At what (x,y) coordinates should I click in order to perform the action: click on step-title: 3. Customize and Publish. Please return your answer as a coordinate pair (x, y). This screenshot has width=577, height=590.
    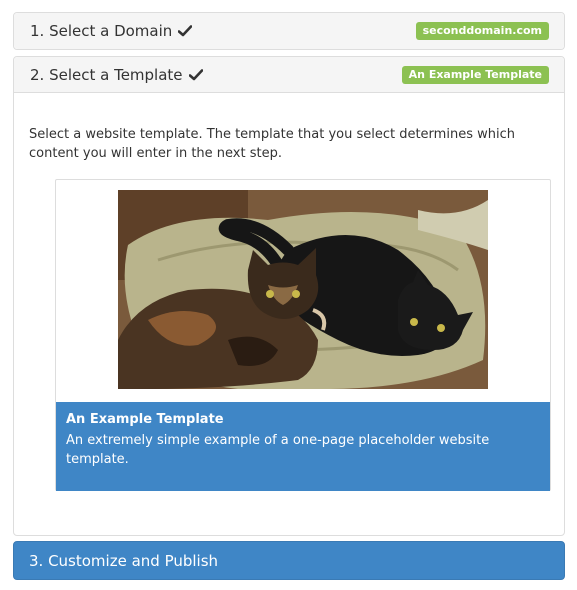
    Looking at the image, I should click on (123, 561).